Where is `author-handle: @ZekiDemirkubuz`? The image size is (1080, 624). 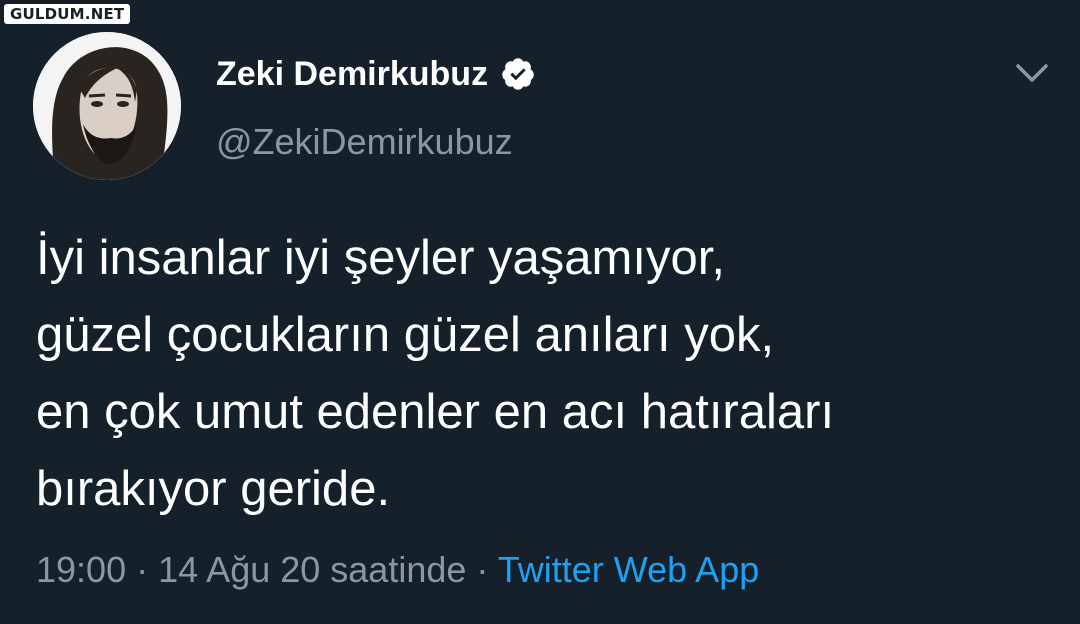 author-handle: @ZekiDemirkubuz is located at coordinates (364, 142).